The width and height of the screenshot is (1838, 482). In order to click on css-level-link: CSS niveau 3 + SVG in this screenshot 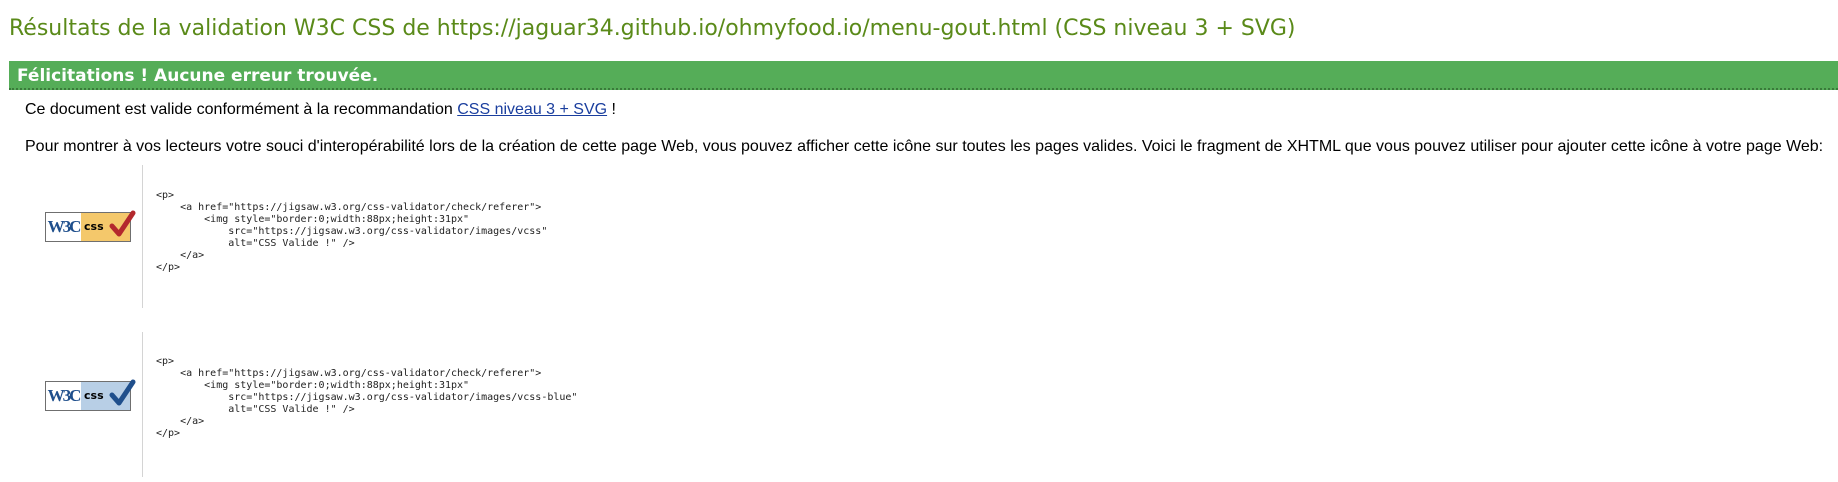, I will do `click(532, 109)`.